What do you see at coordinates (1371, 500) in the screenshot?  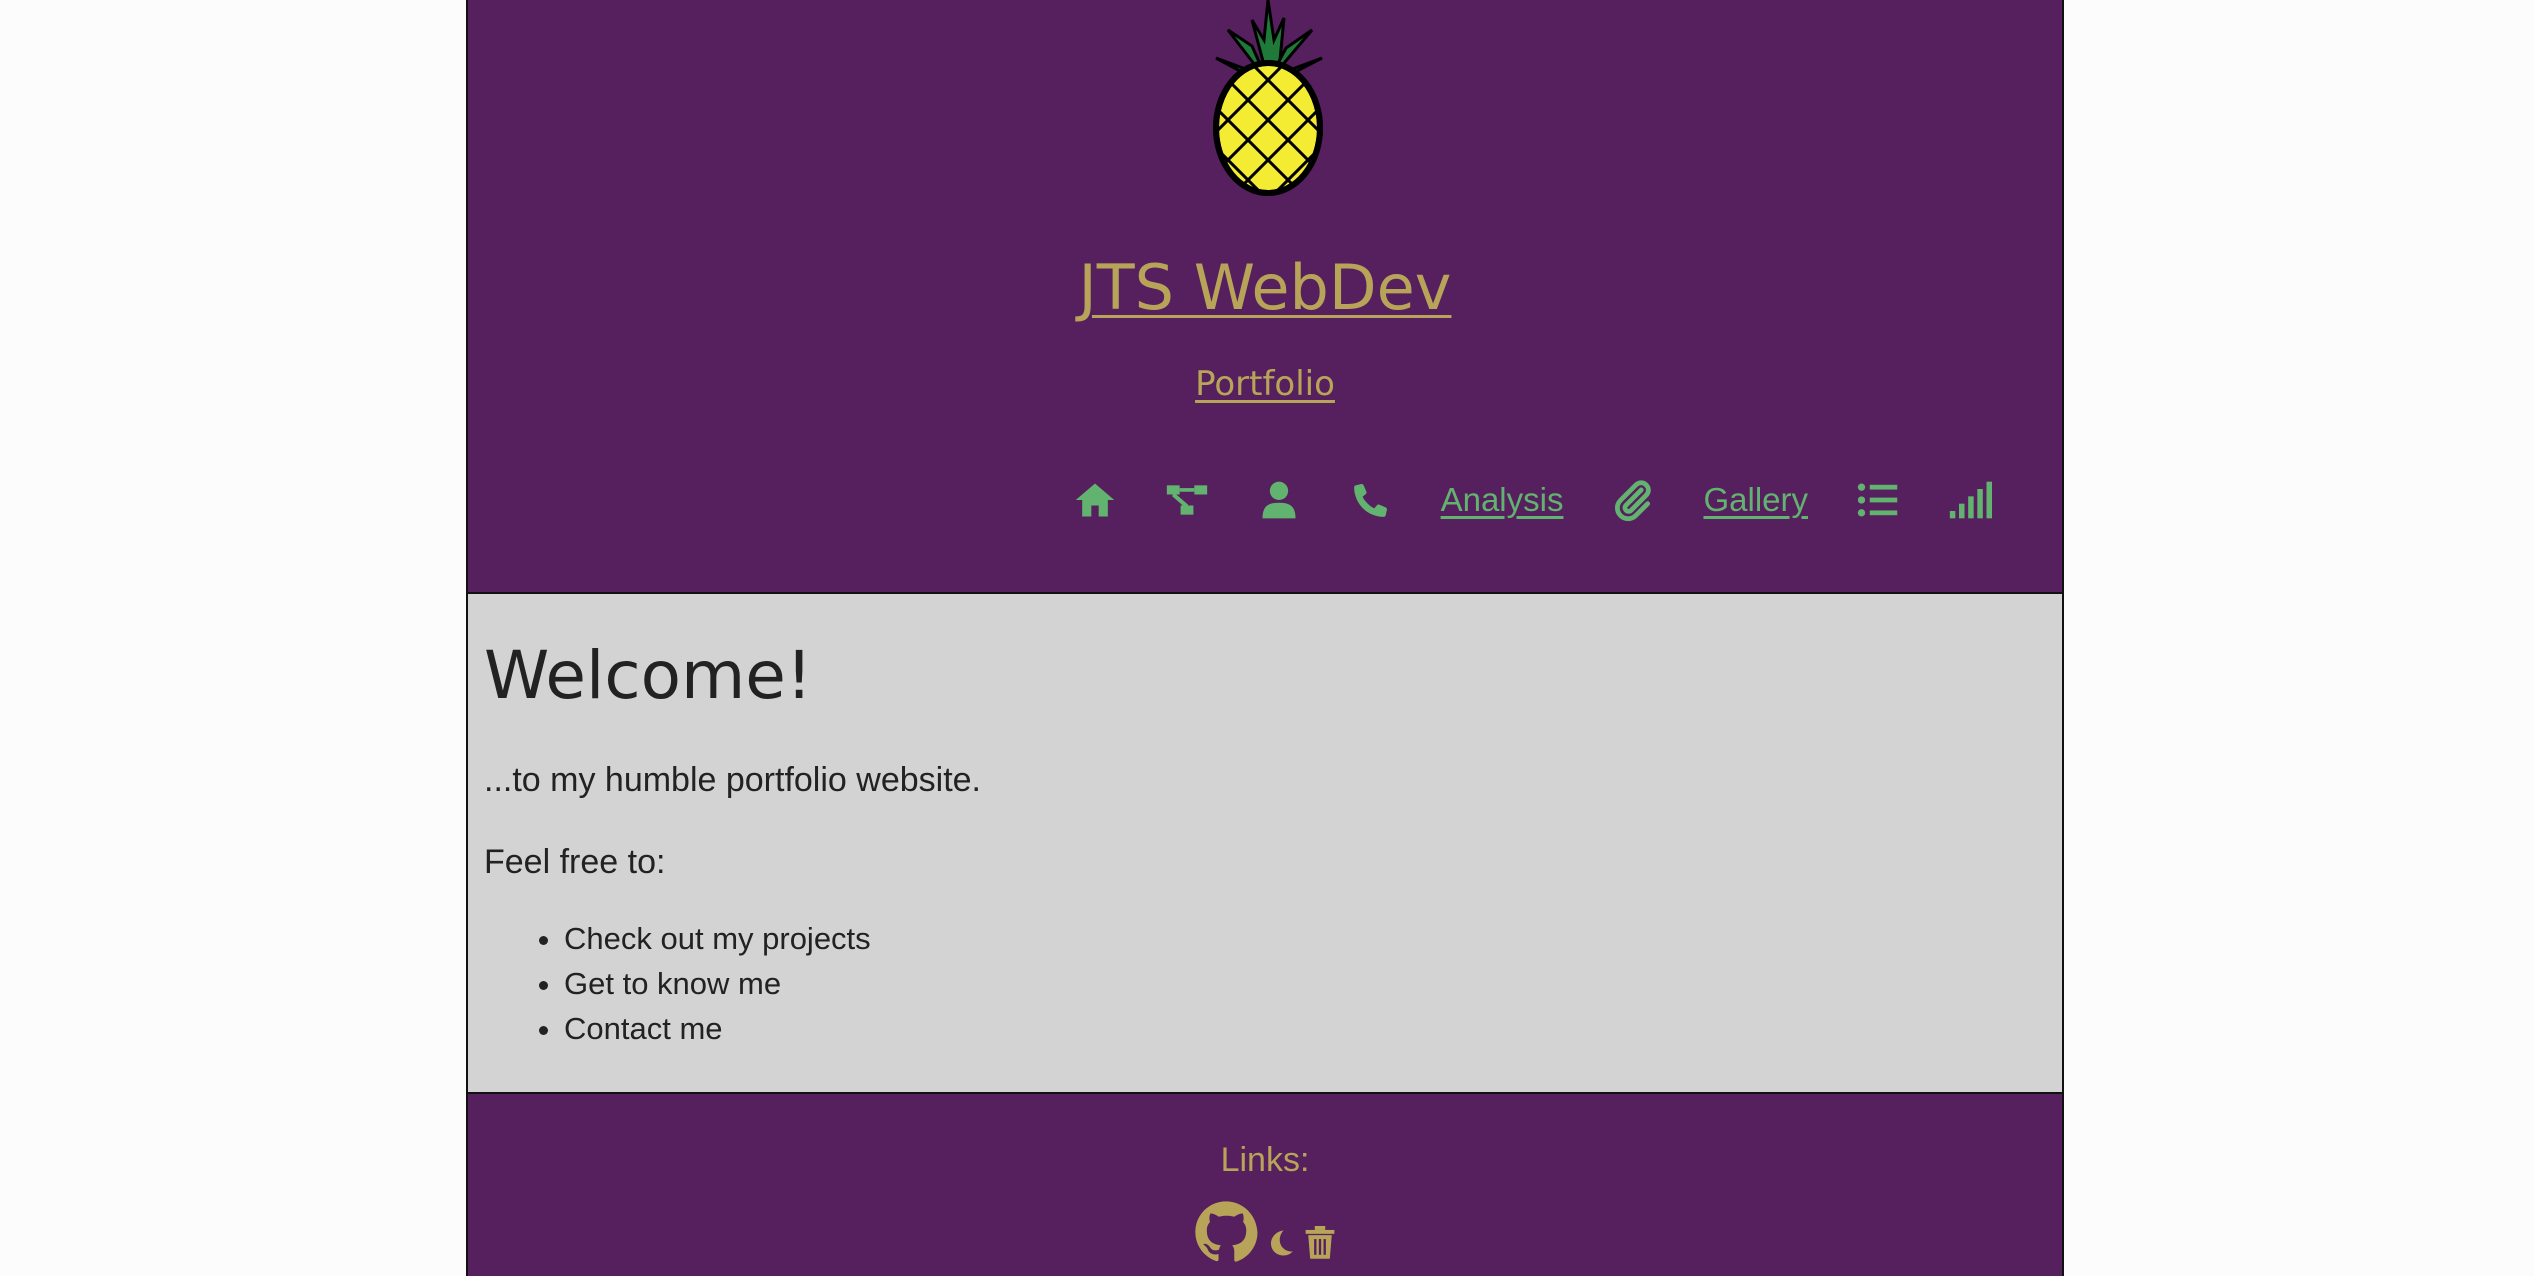 I see `phone-icon` at bounding box center [1371, 500].